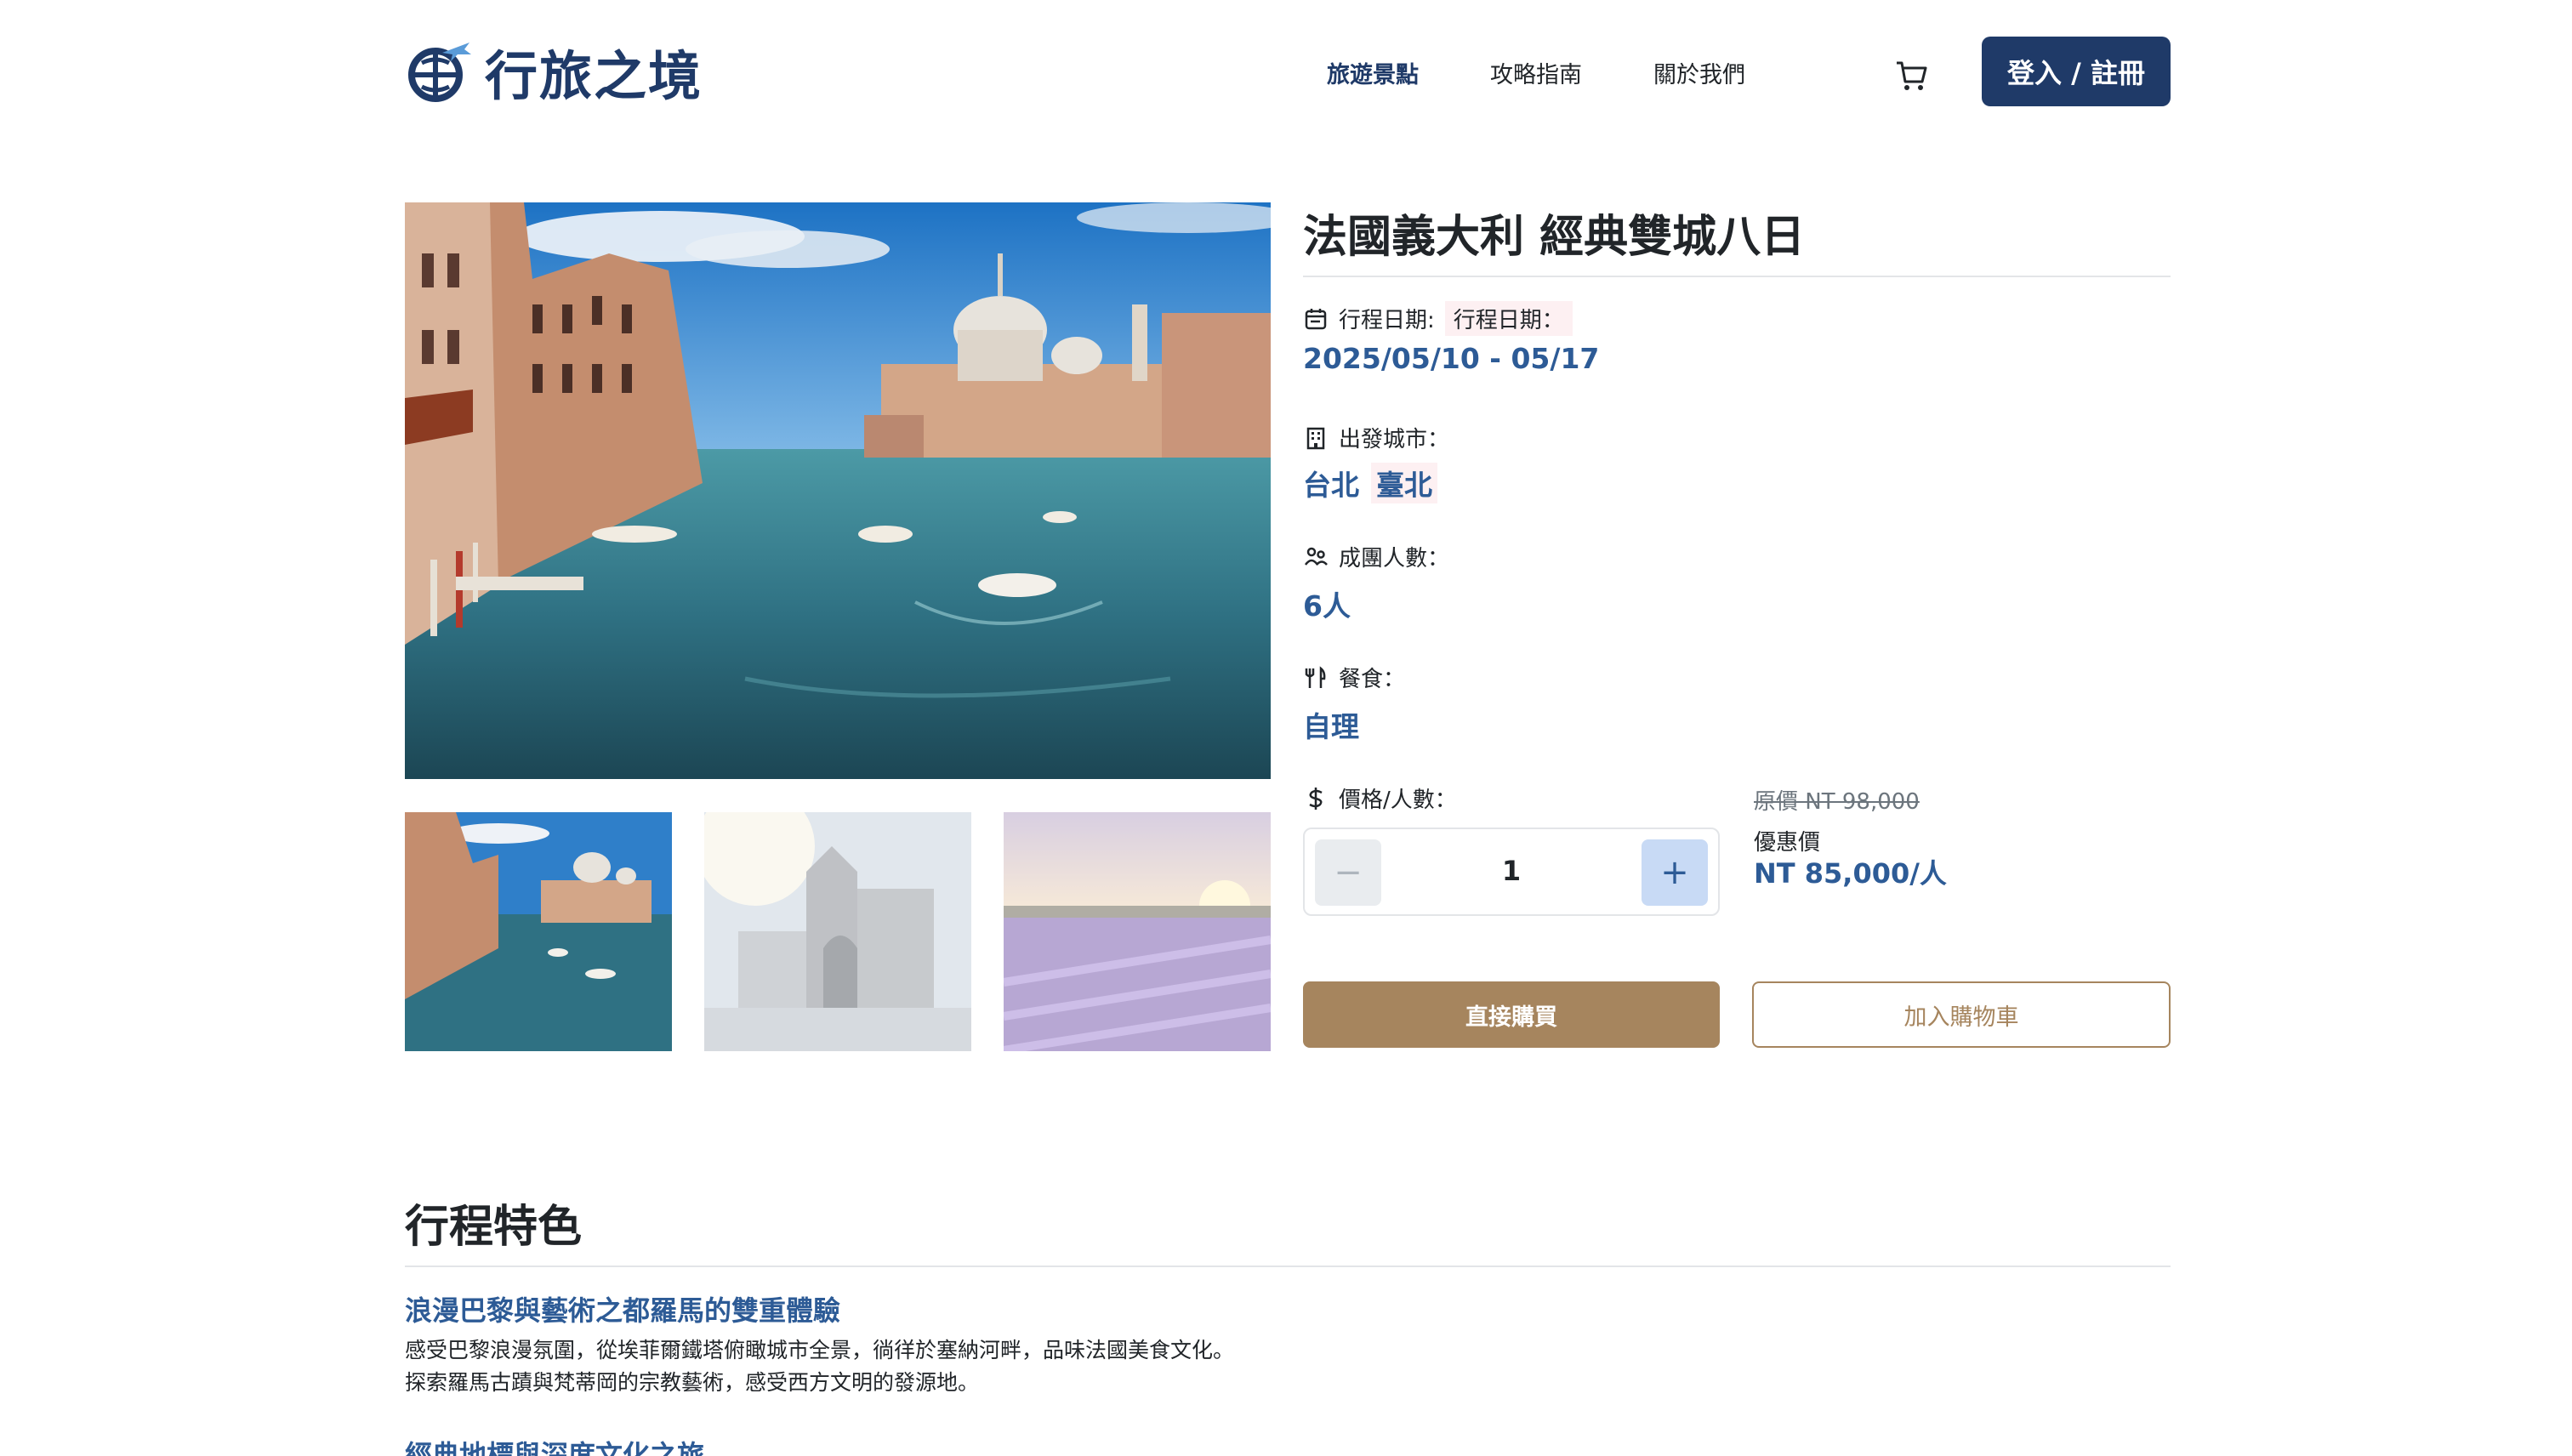  Describe the element at coordinates (693, 1382) in the screenshot. I see `feature-line: 探索羅馬古蹟與梵蒂岡的宗教藝術，感受西方文明的發源地。` at that location.